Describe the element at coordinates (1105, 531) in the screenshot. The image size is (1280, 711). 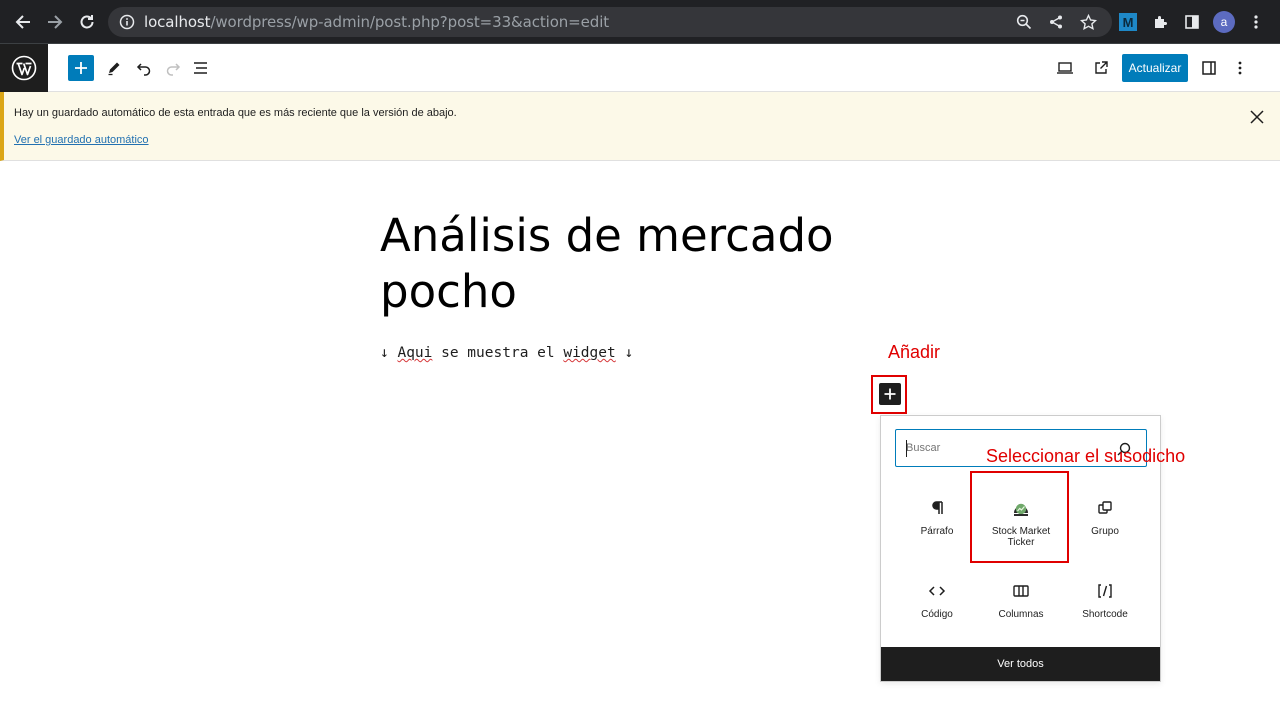
I see `block-label: Grupo` at that location.